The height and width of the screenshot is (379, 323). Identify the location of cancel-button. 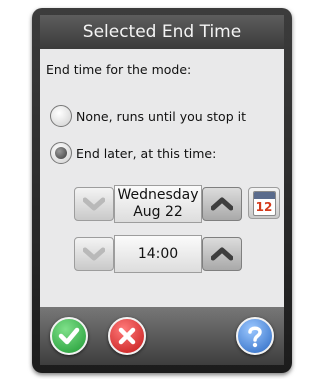
(127, 336).